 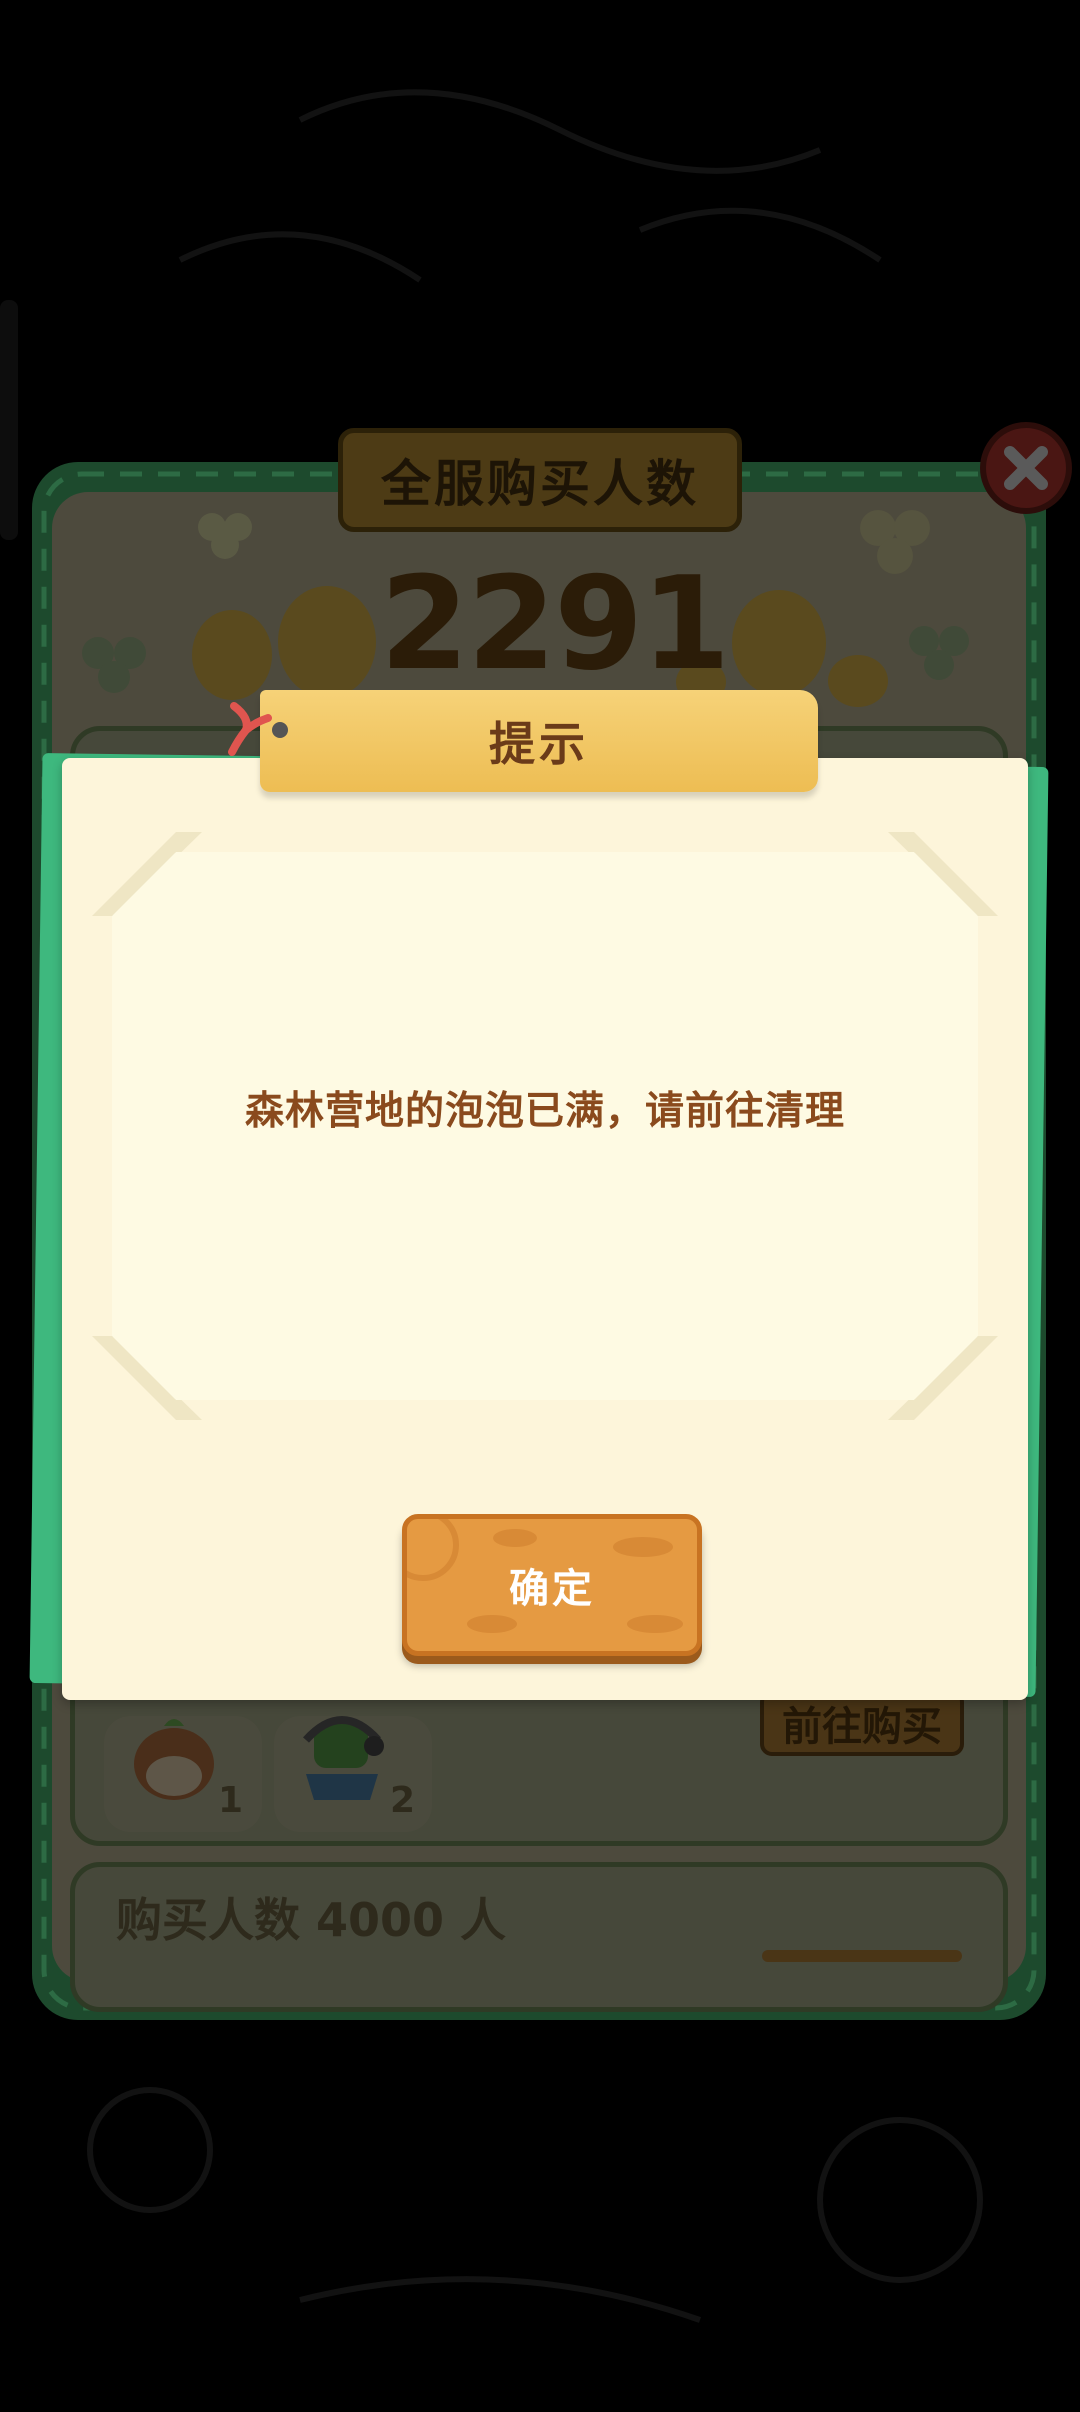 I want to click on close-button, so click(x=1026, y=468).